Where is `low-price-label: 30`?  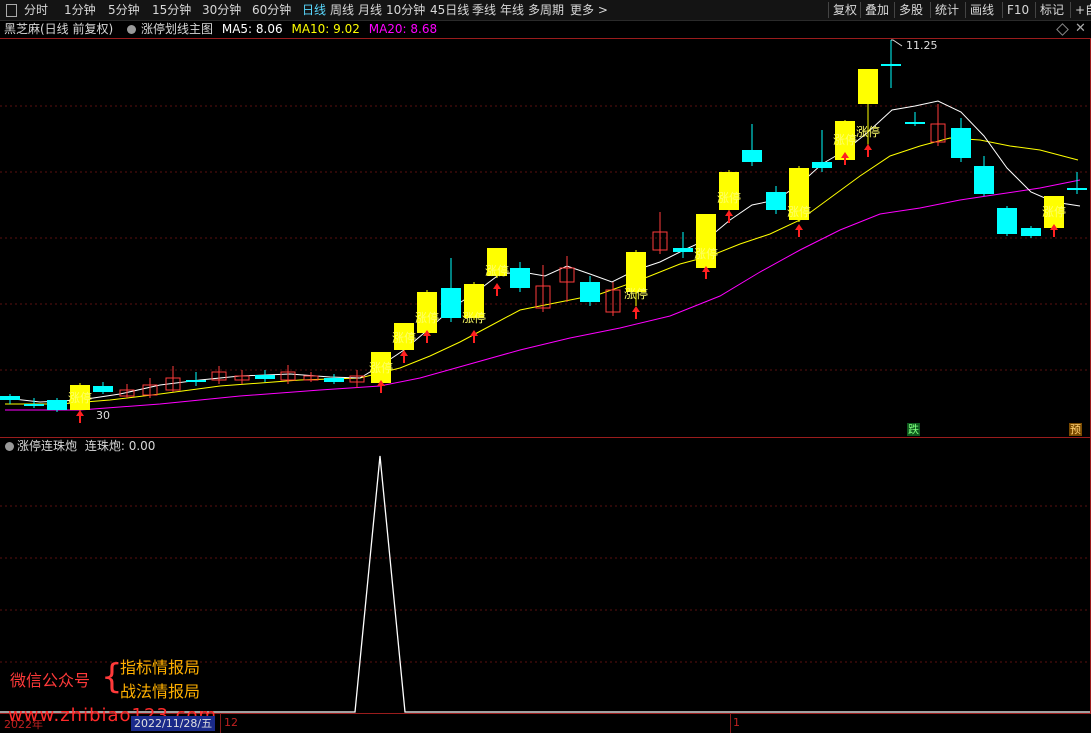 low-price-label: 30 is located at coordinates (103, 415).